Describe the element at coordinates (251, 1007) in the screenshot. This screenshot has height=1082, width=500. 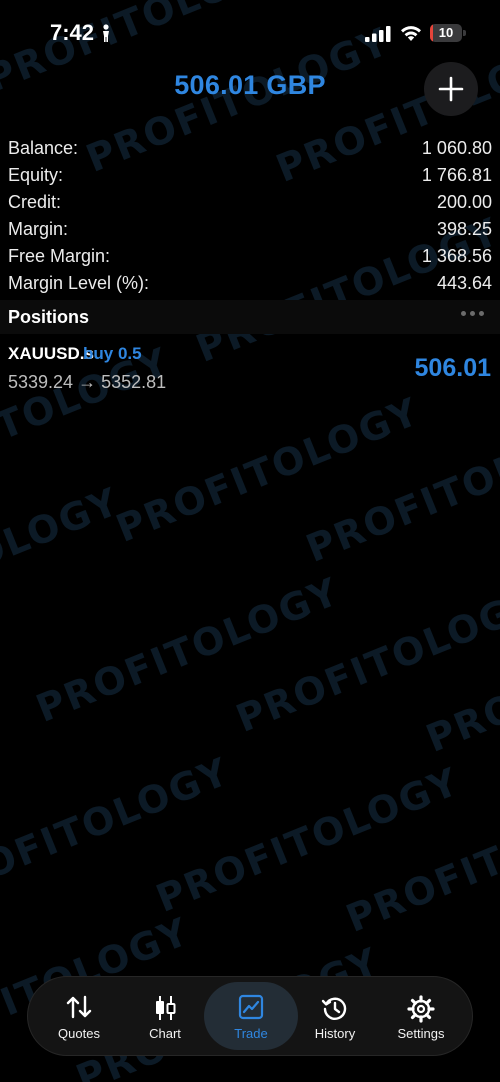
I see `trend-chart-icon` at that location.